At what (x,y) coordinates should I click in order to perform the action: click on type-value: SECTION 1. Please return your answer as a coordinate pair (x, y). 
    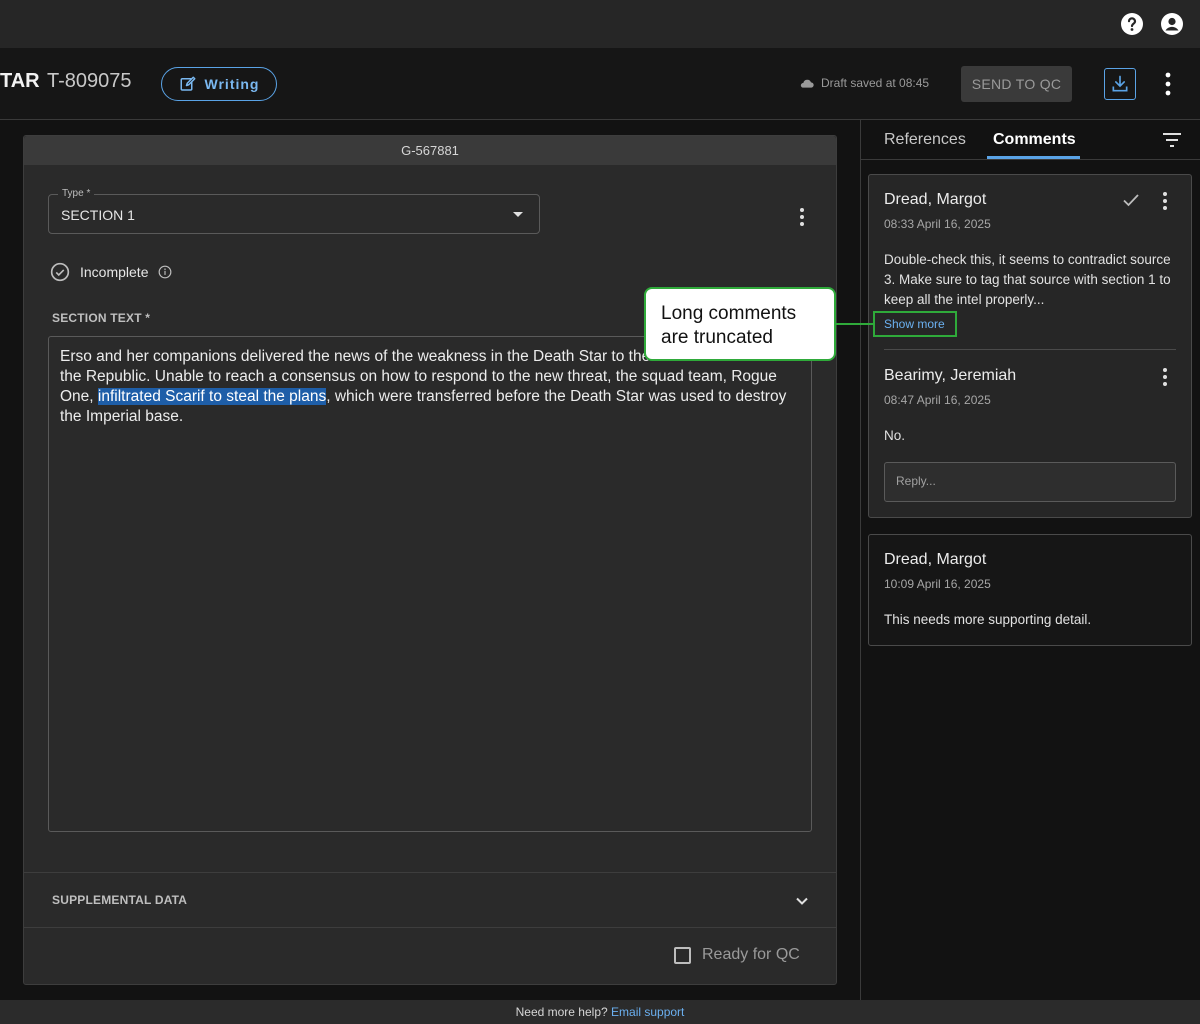
    Looking at the image, I should click on (98, 215).